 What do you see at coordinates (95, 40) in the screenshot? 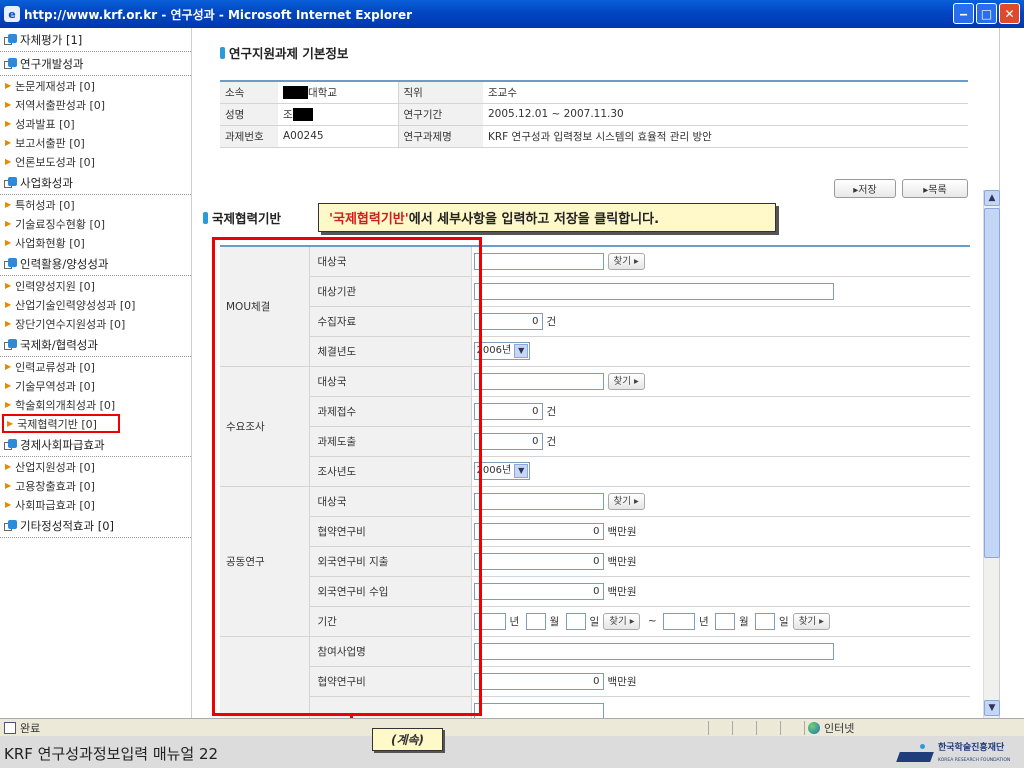
I see `sidebar-top-item: 자체평가 [1]` at bounding box center [95, 40].